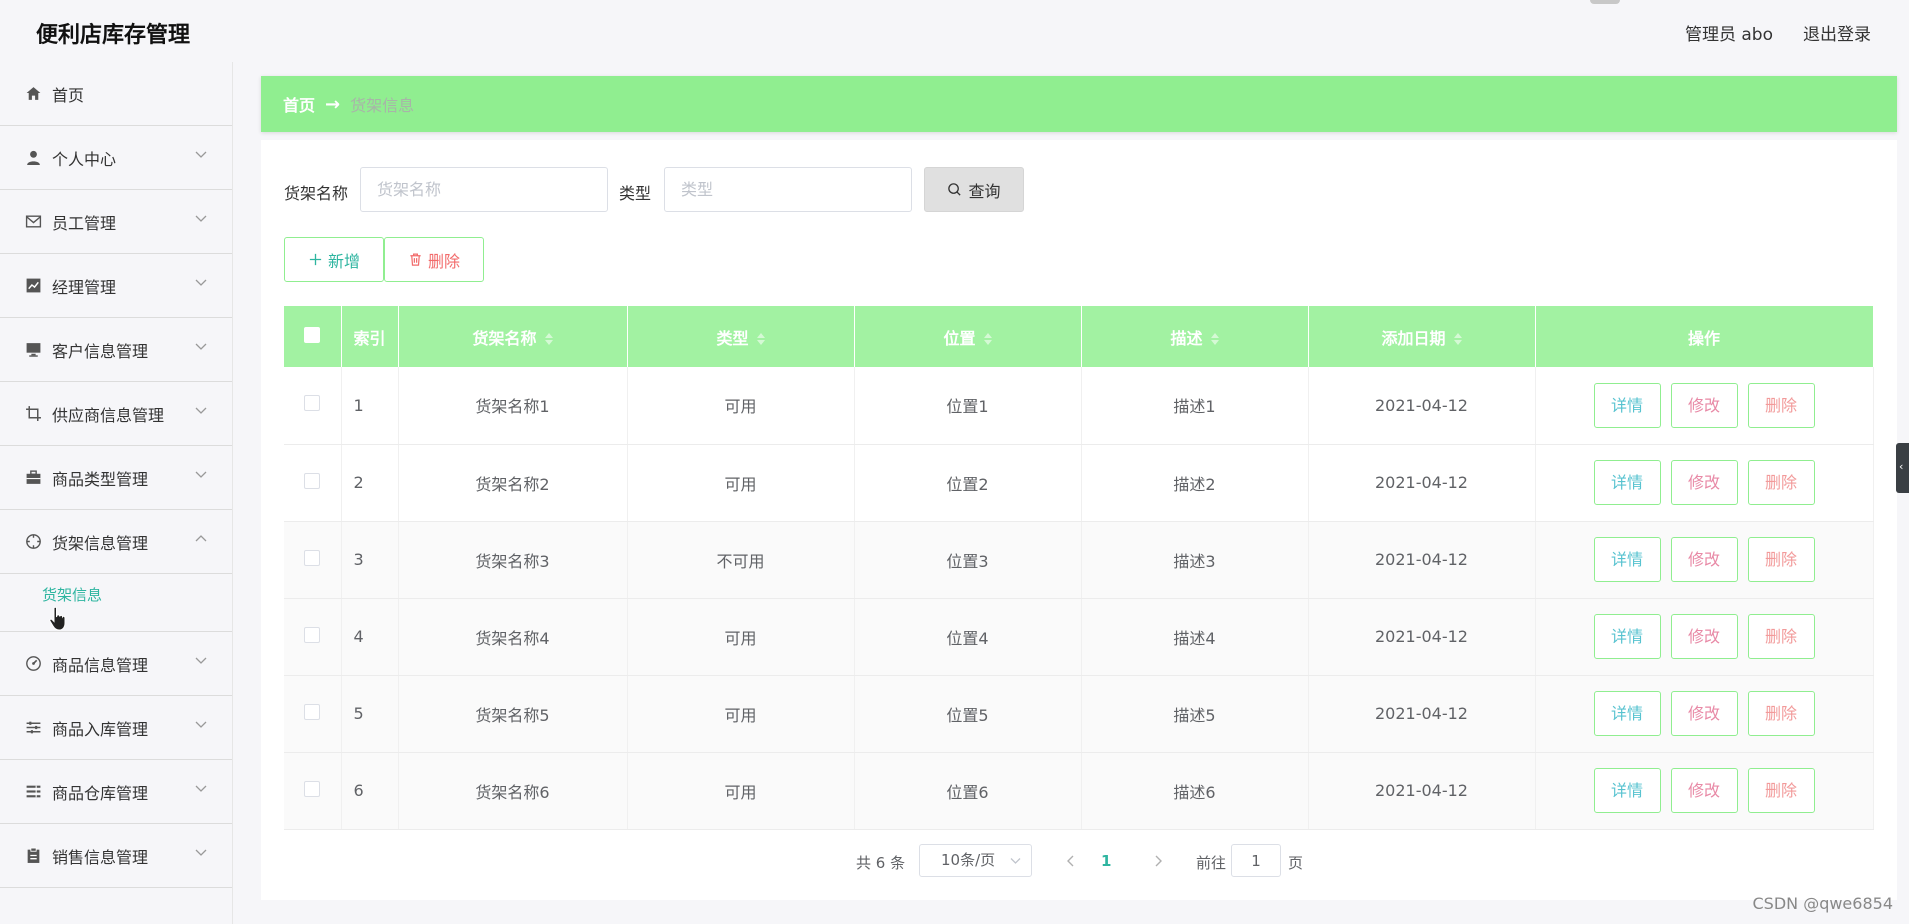 The image size is (1909, 924). Describe the element at coordinates (1902, 468) in the screenshot. I see `side-panel-toggle: ‹` at that location.